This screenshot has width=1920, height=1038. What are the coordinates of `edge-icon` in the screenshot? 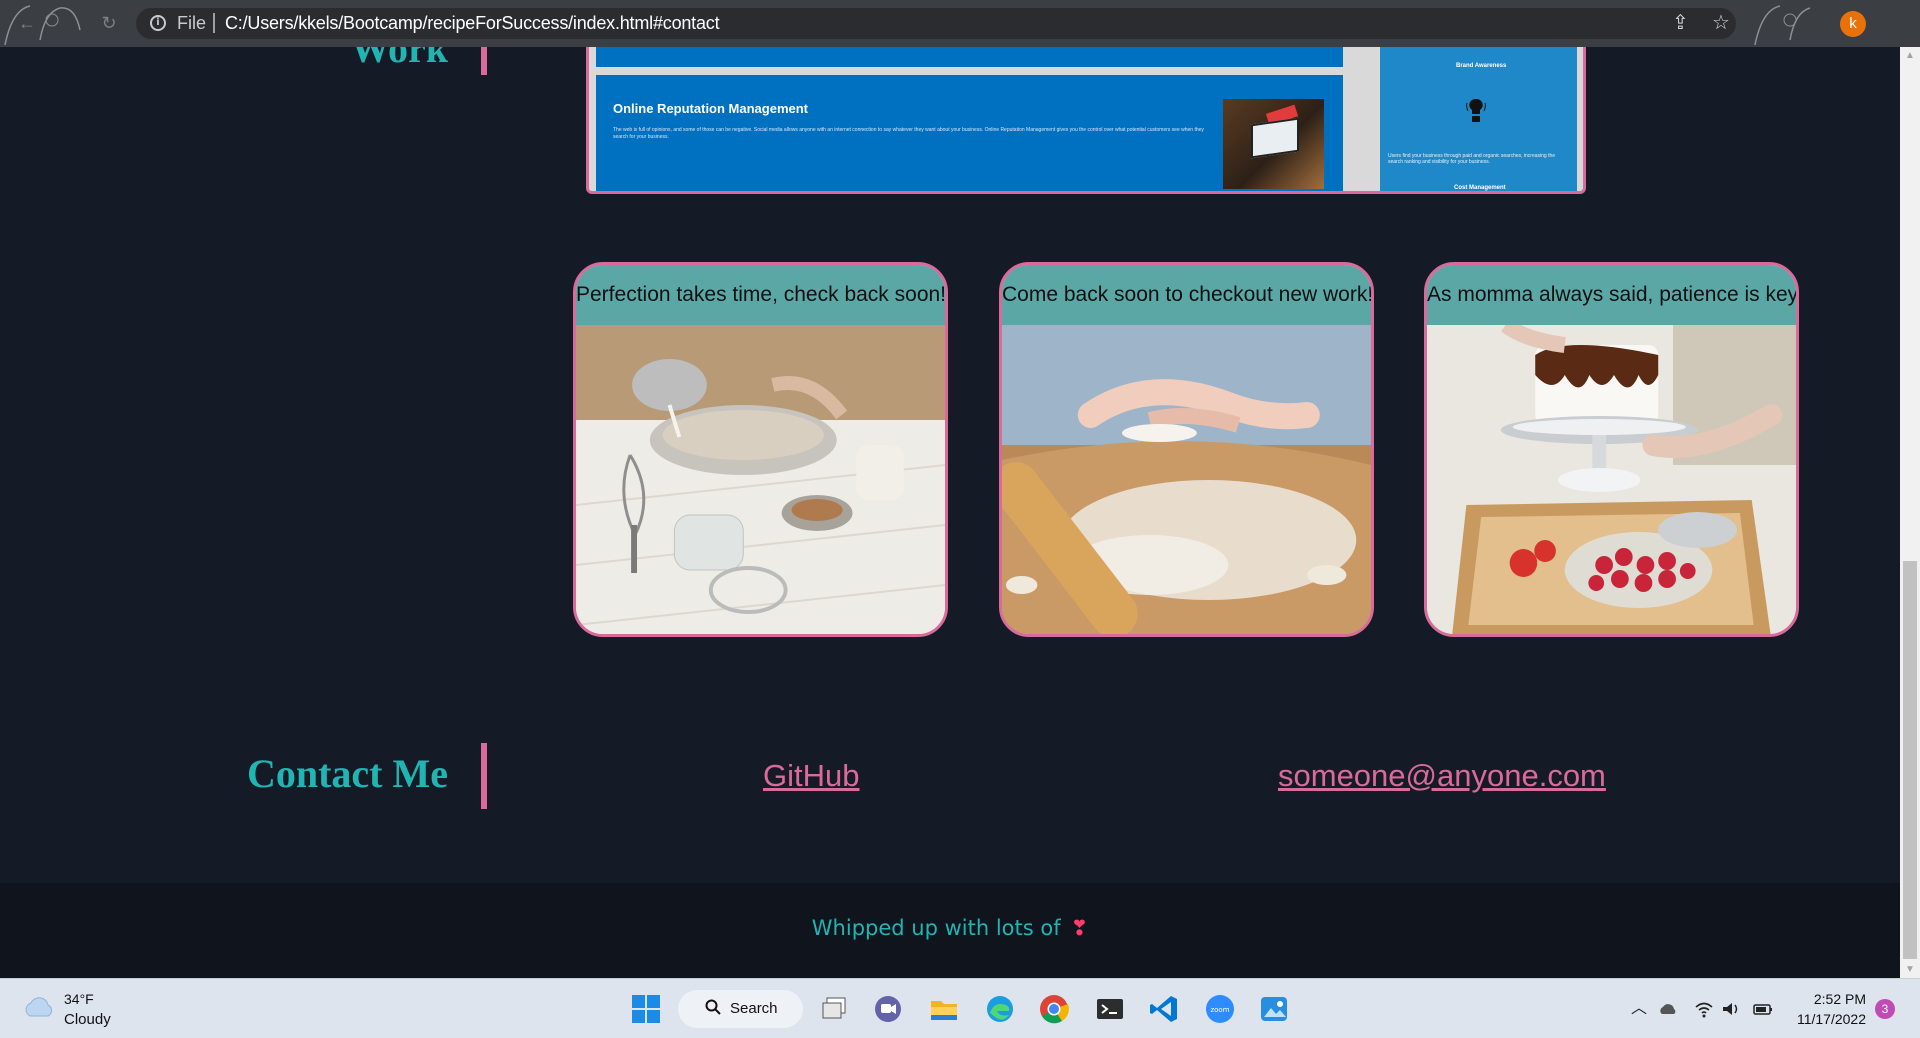 It's located at (1000, 1009).